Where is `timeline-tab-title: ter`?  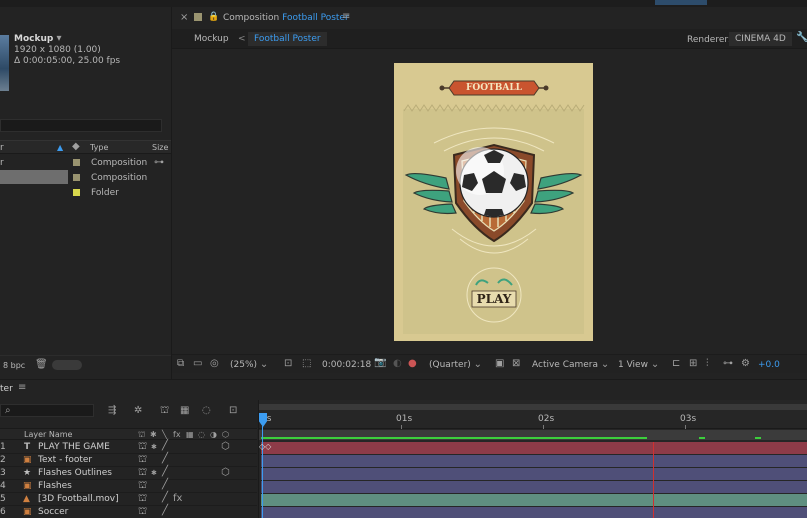 timeline-tab-title: ter is located at coordinates (6, 389).